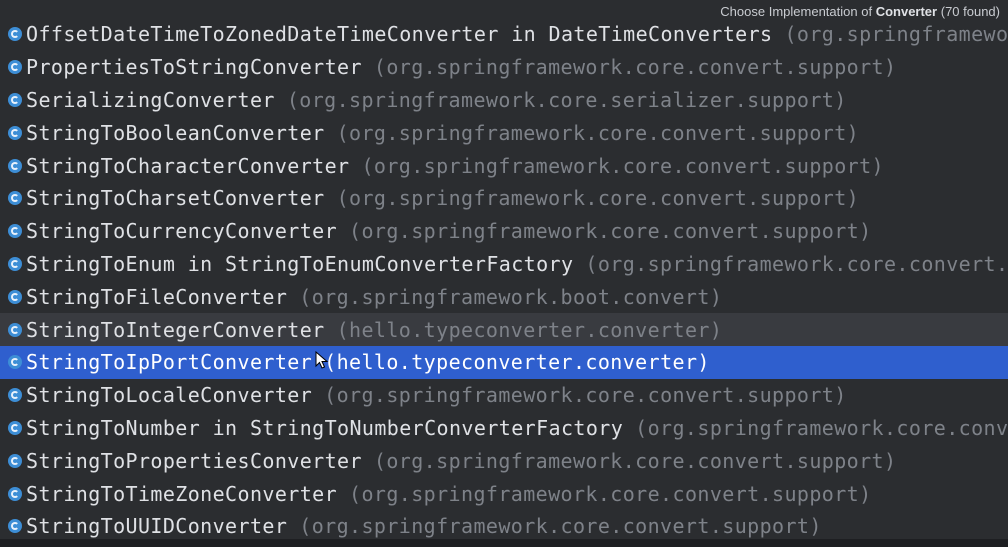 This screenshot has width=1008, height=547. I want to click on item-name: StringToCurrencyConverter, so click(182, 231).